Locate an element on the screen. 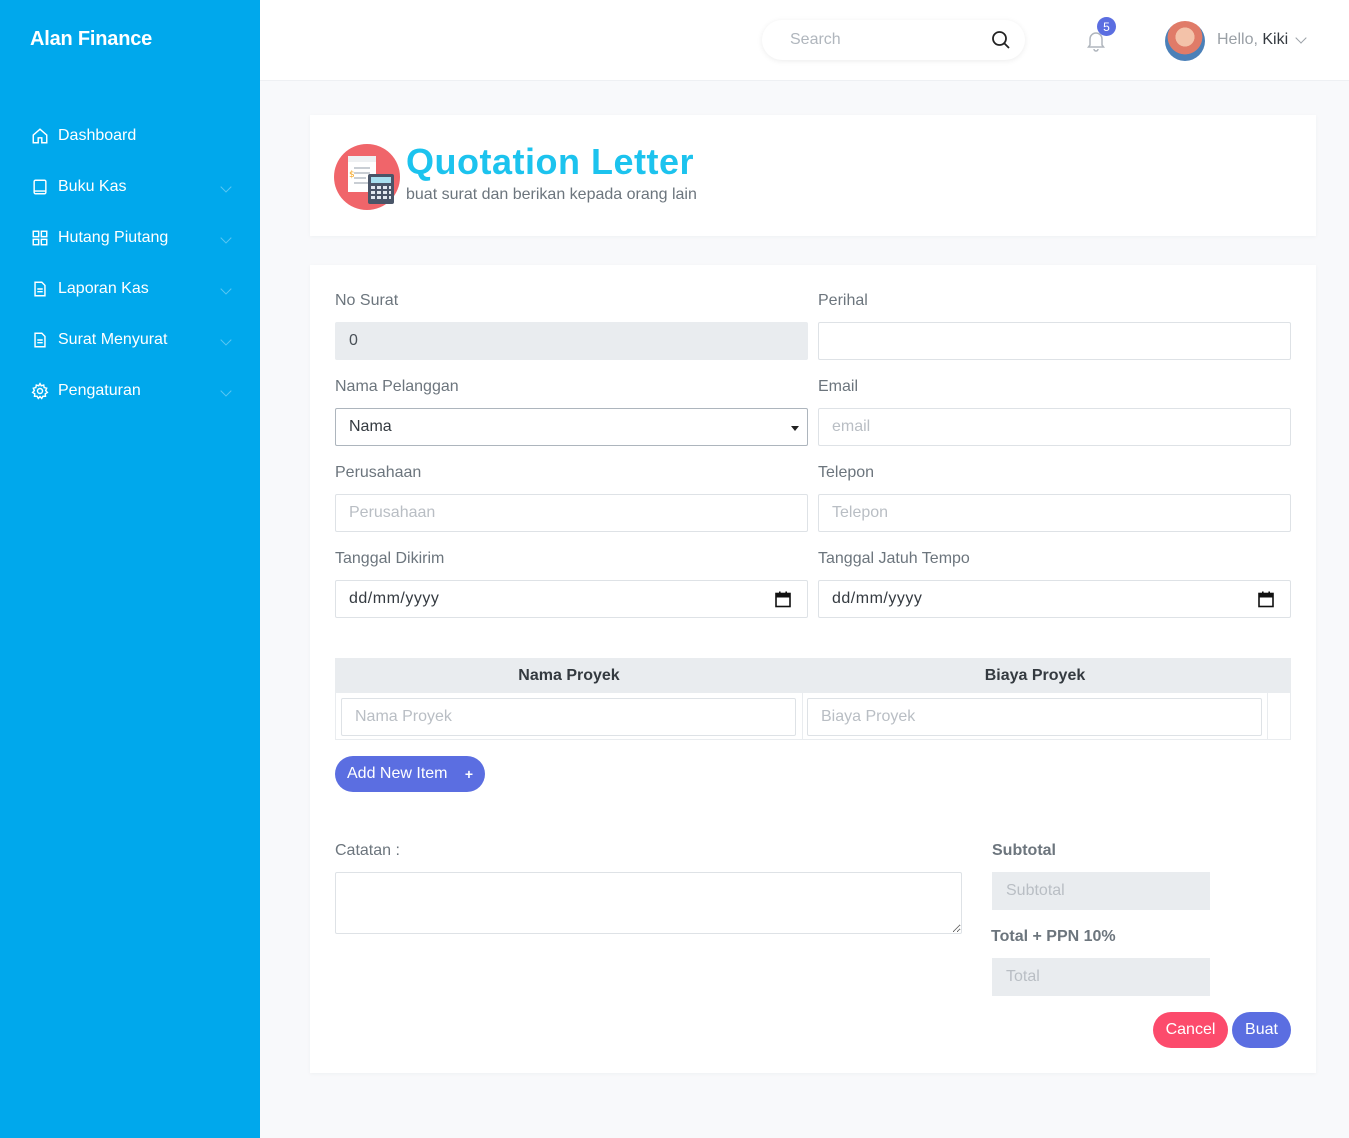 The height and width of the screenshot is (1138, 1349). perihal-field is located at coordinates (1054, 341).